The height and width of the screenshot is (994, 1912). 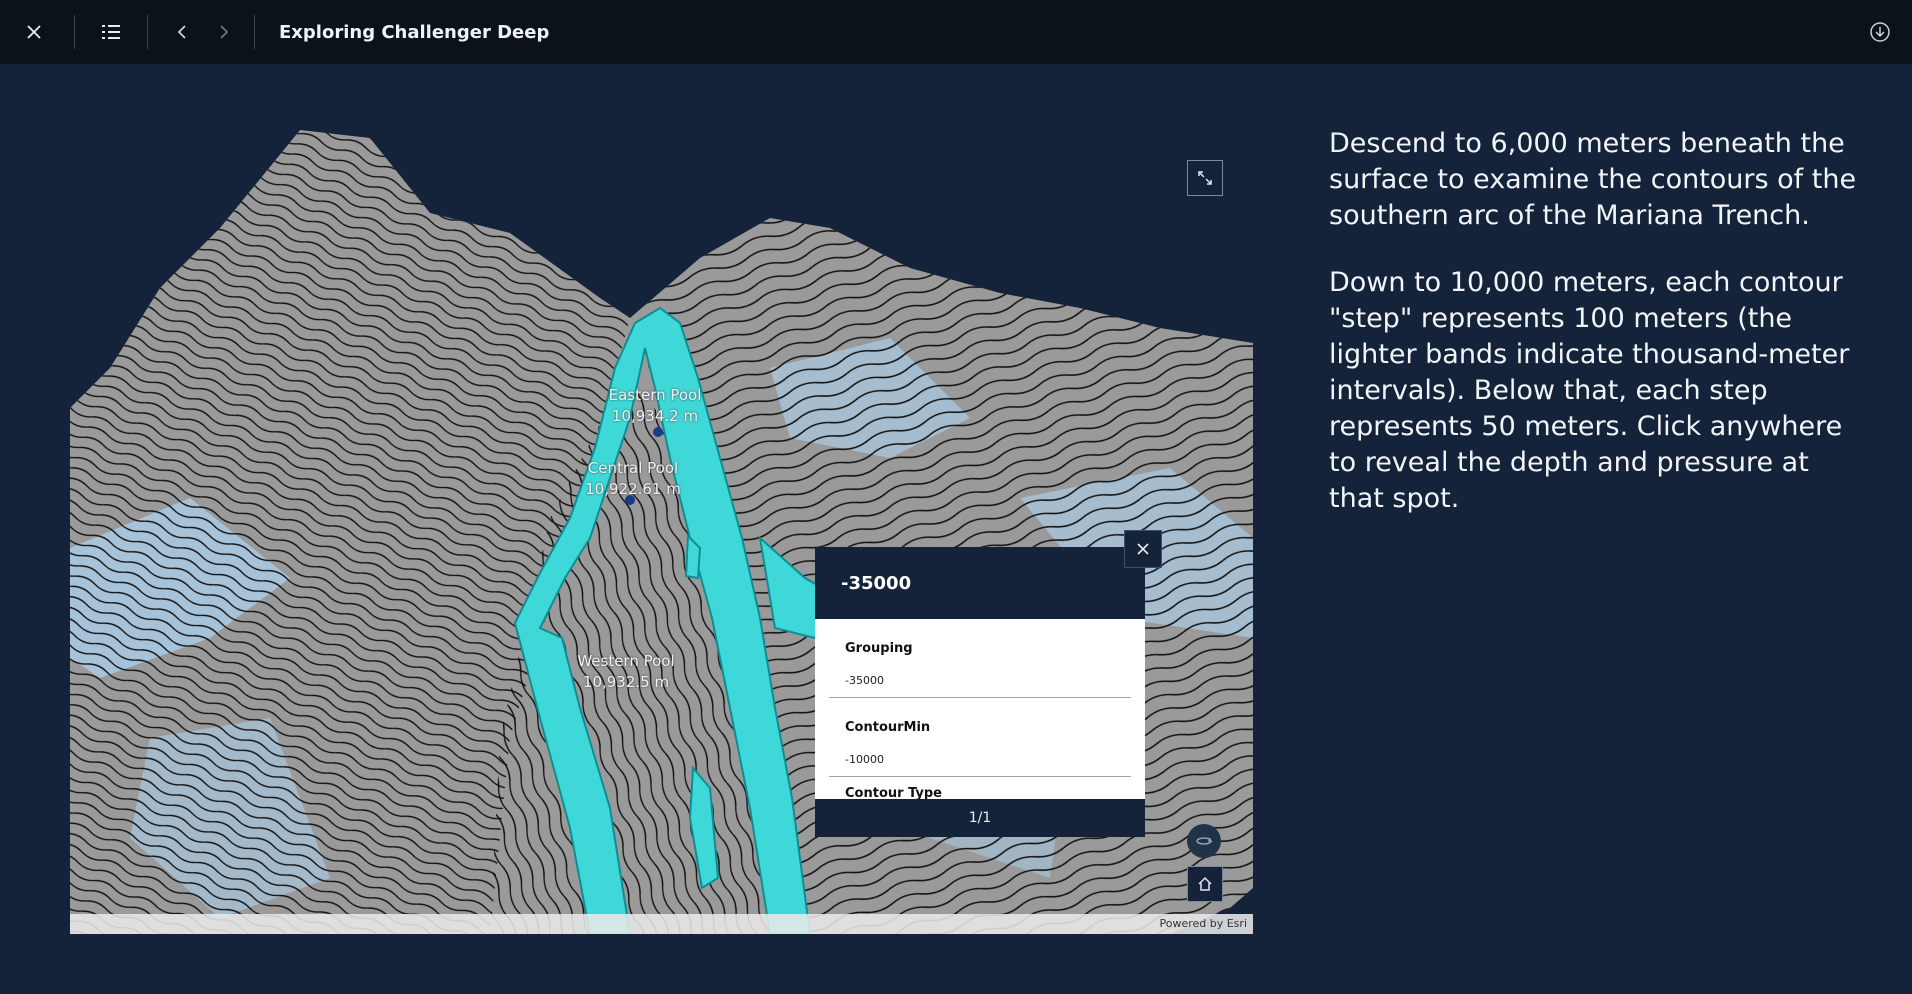 I want to click on field-label: Contour Type, so click(x=893, y=792).